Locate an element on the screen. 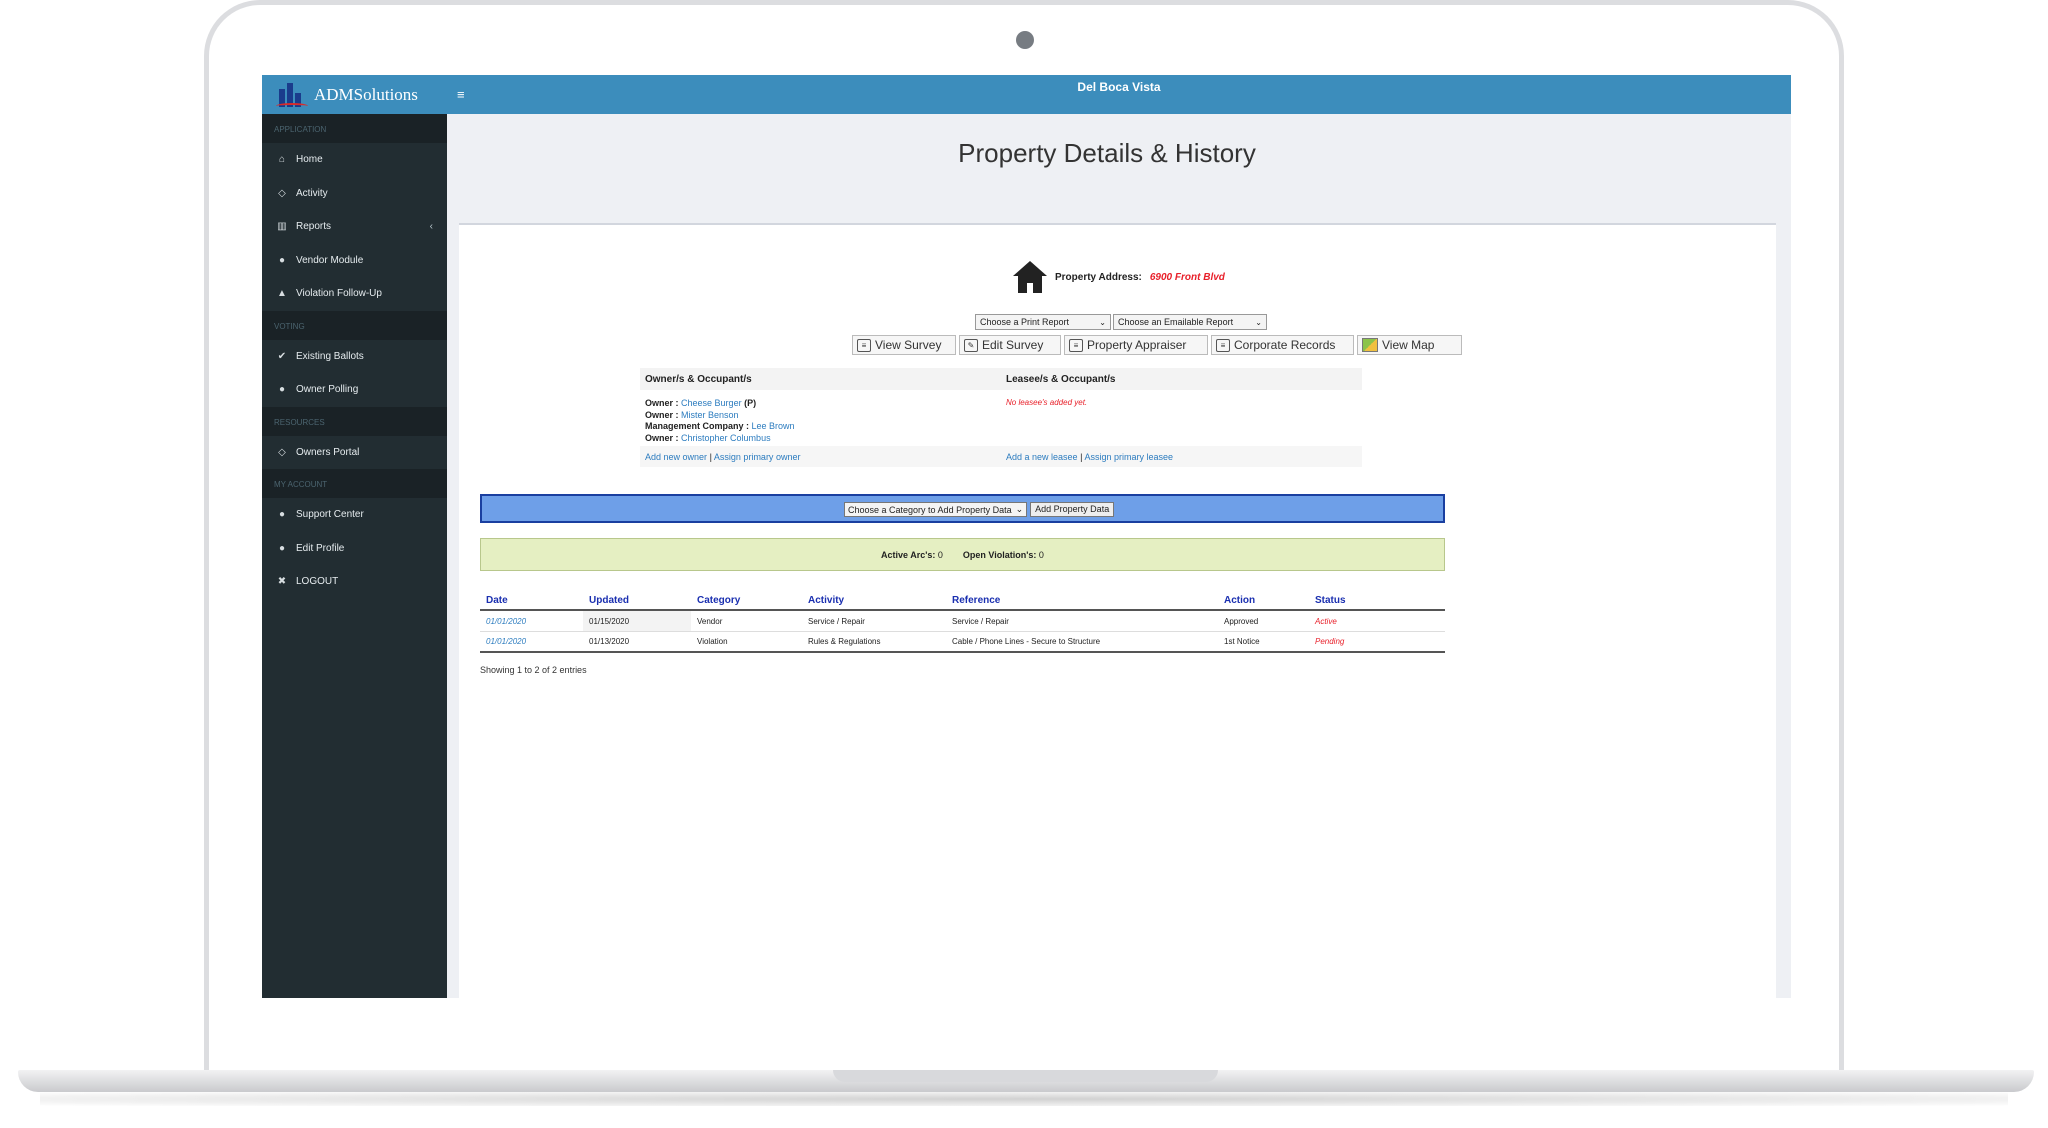 The image size is (2048, 1128). edit-icon: ✎ is located at coordinates (971, 345).